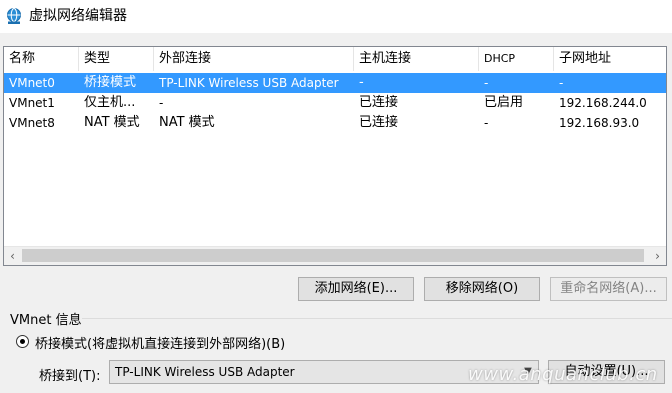 The height and width of the screenshot is (393, 672). I want to click on table-row: VMnet8 NAT 模式 NAT 模式 已连接 - 192.168.93.0, so click(335, 123).